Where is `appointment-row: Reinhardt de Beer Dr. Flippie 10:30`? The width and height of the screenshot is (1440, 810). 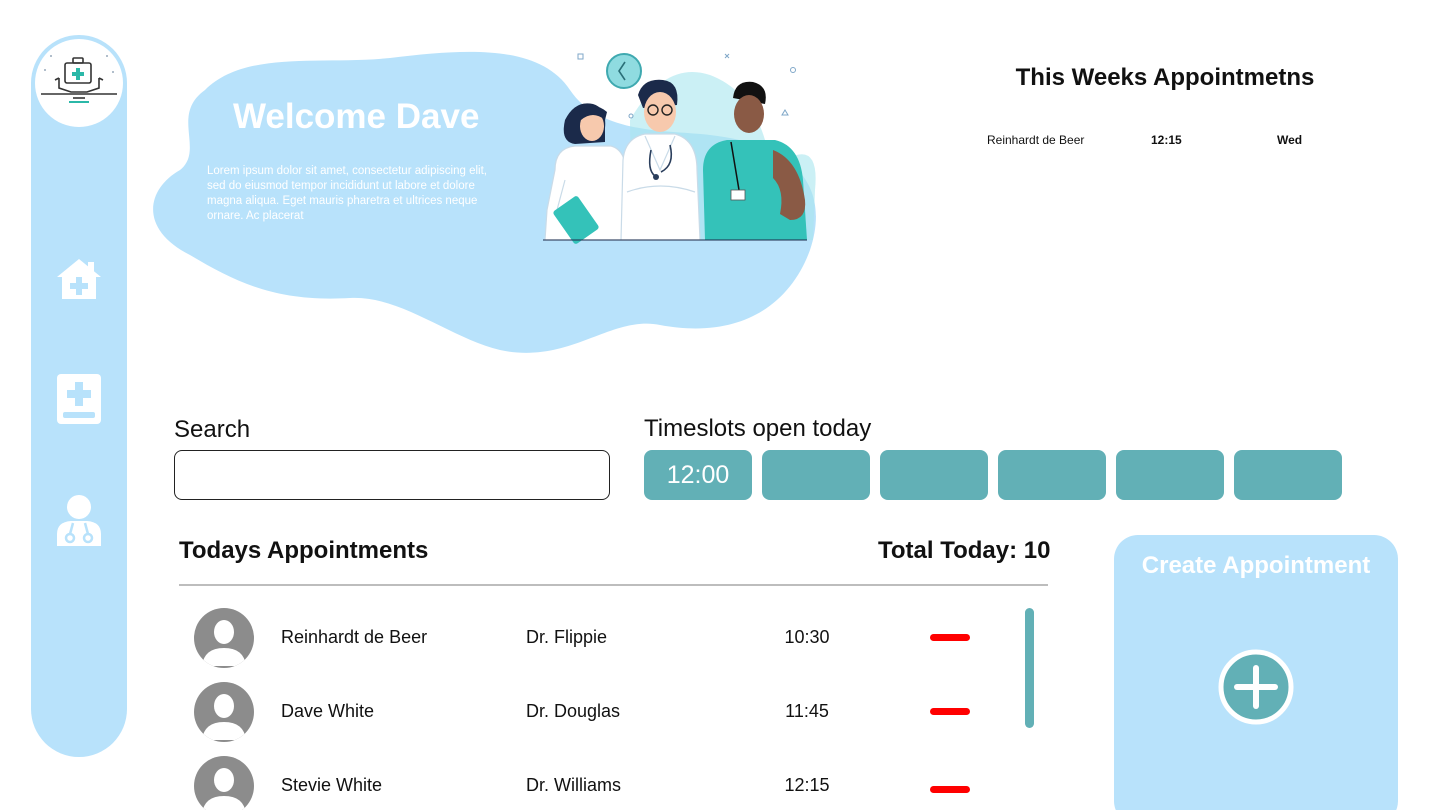
appointment-row: Reinhardt de Beer Dr. Flippie 10:30 is located at coordinates (530, 638).